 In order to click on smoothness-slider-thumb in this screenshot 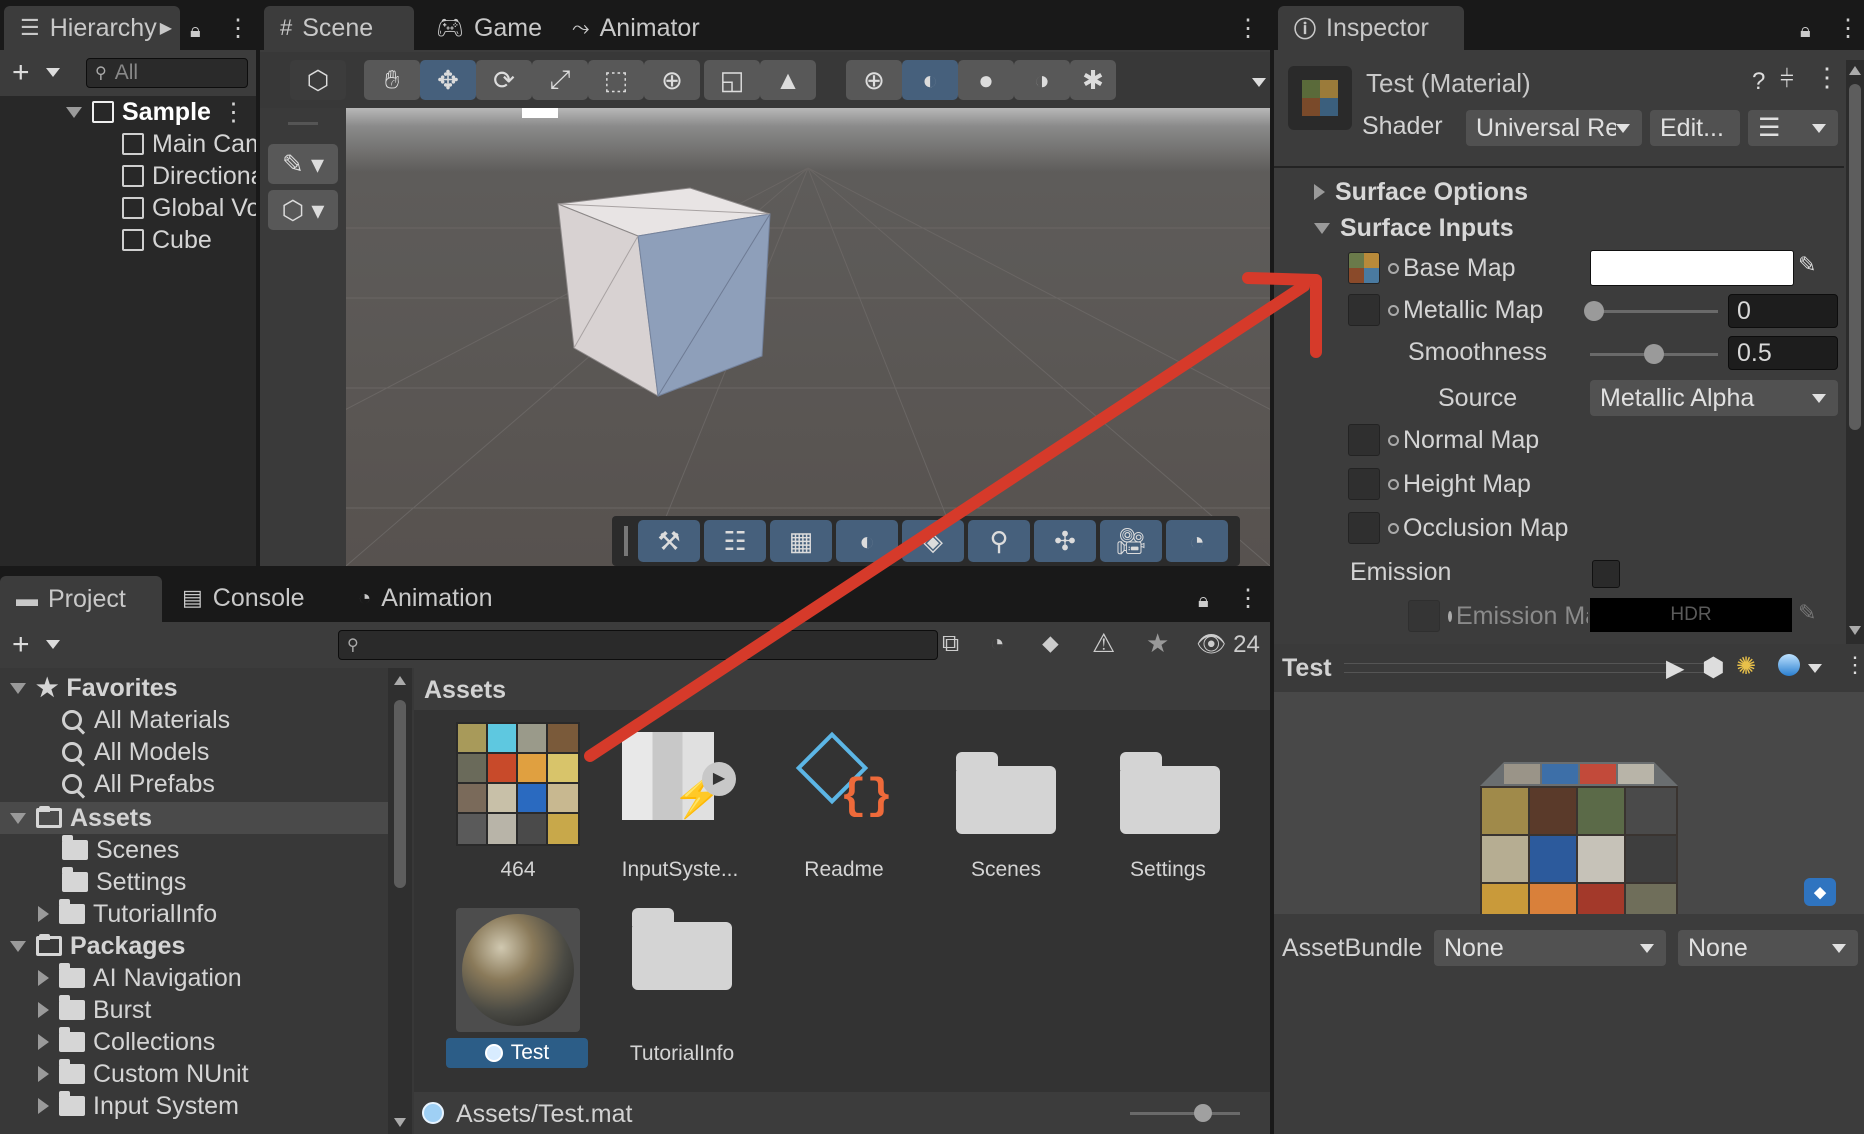, I will do `click(1654, 354)`.